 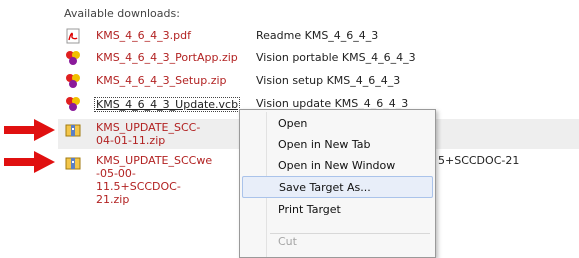 I want to click on download-link-line: 04-01-11.zip, so click(x=131, y=140).